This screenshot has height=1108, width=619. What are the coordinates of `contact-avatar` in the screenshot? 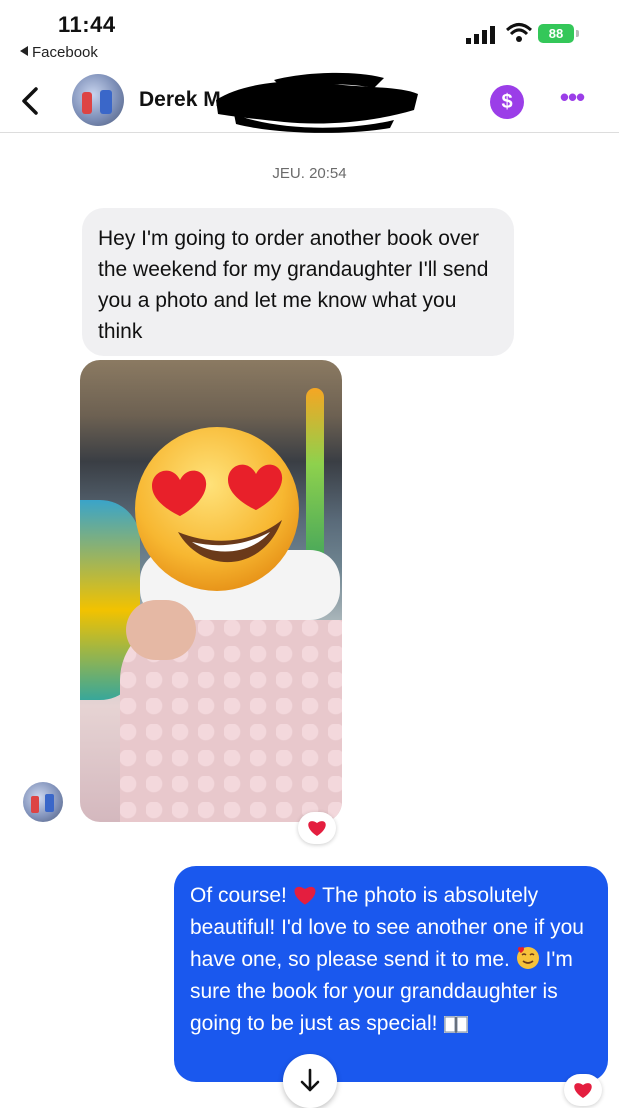 It's located at (98, 100).